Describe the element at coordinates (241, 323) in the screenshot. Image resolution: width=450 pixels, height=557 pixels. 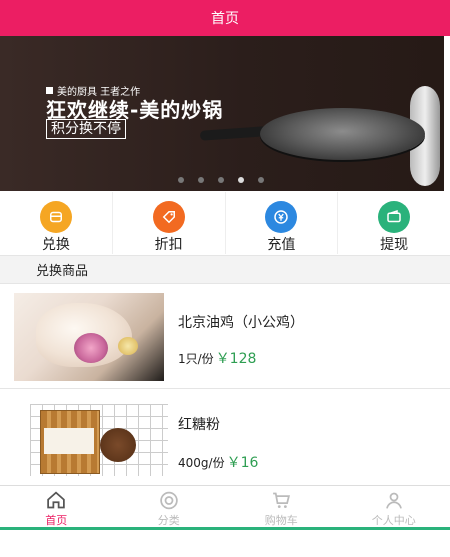
I see `product-name: 北京油鸡（小公鸡）` at that location.